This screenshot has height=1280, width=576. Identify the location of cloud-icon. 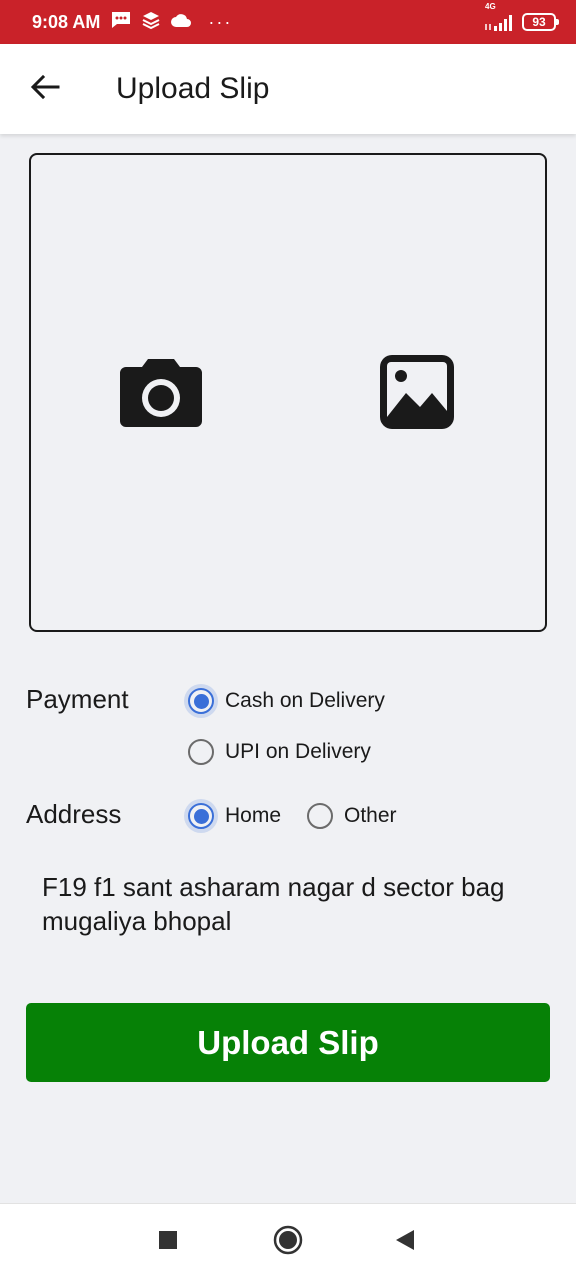
(181, 22).